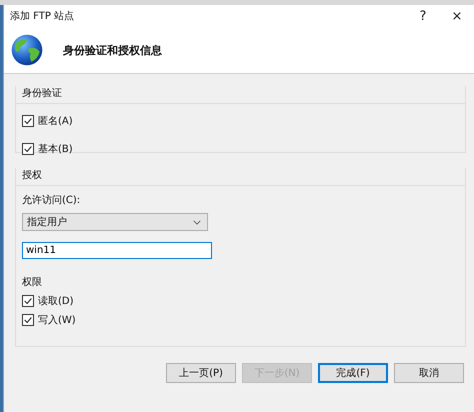 The width and height of the screenshot is (474, 412). I want to click on dialog-button: 完成(F), so click(353, 373).